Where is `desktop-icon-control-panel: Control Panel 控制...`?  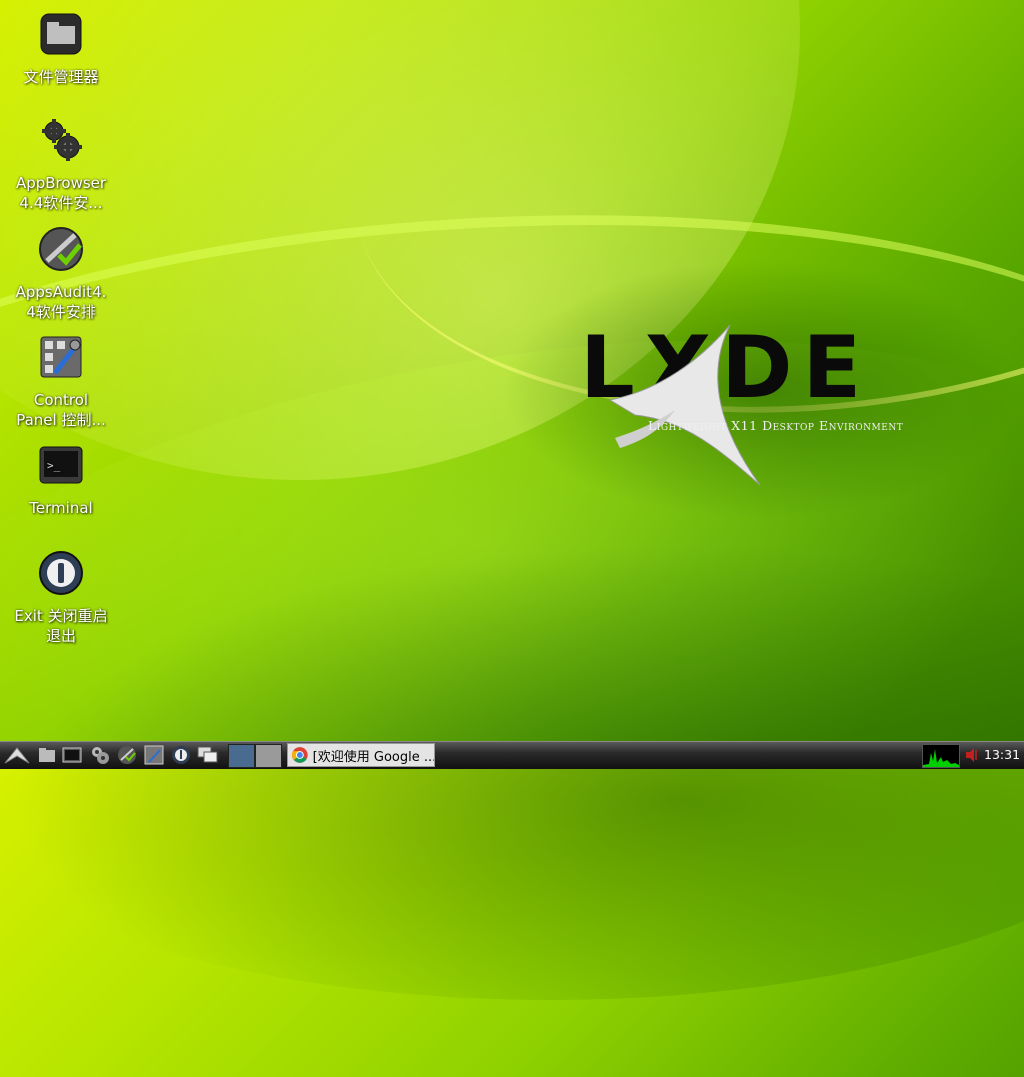
desktop-icon-control-panel: Control Panel 控制... is located at coordinates (61, 381).